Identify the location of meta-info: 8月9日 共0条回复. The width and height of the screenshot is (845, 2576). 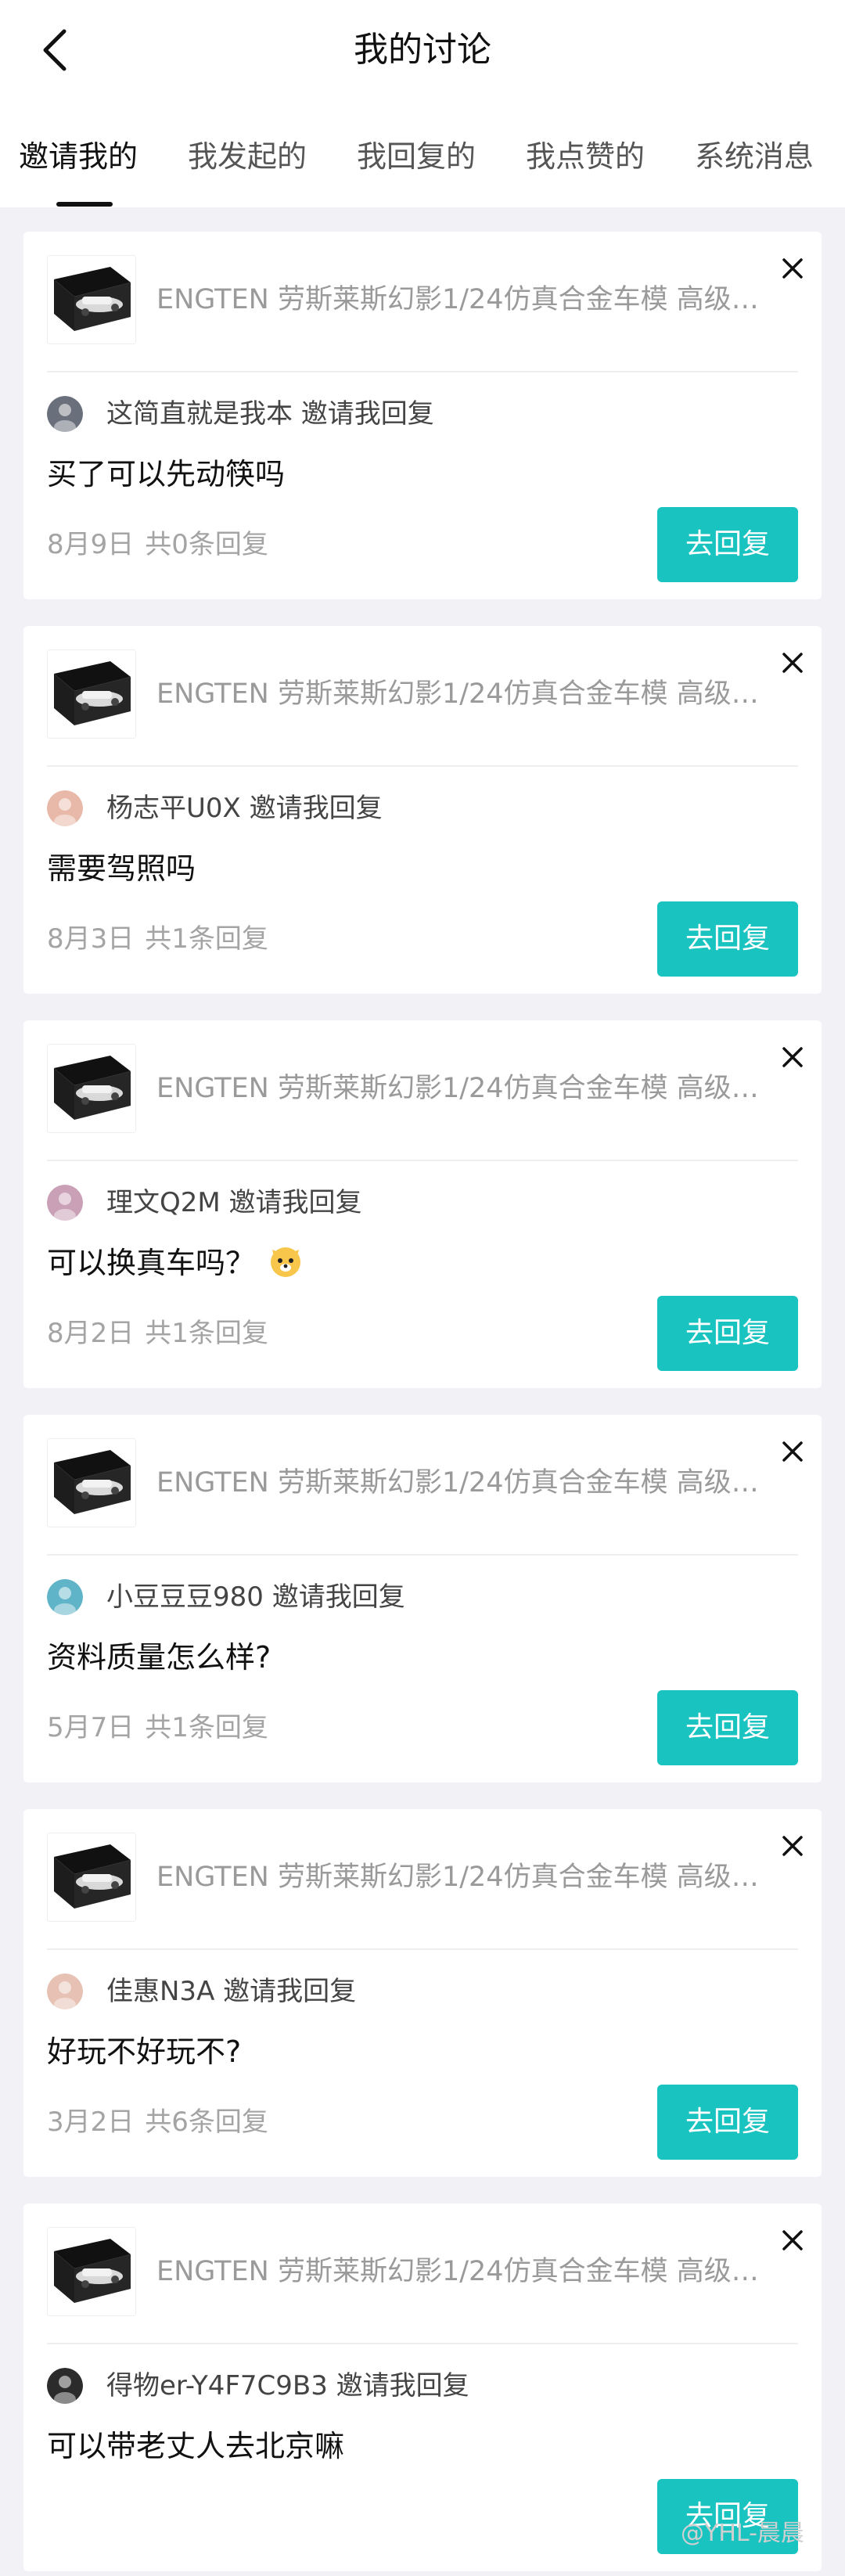
(158, 544).